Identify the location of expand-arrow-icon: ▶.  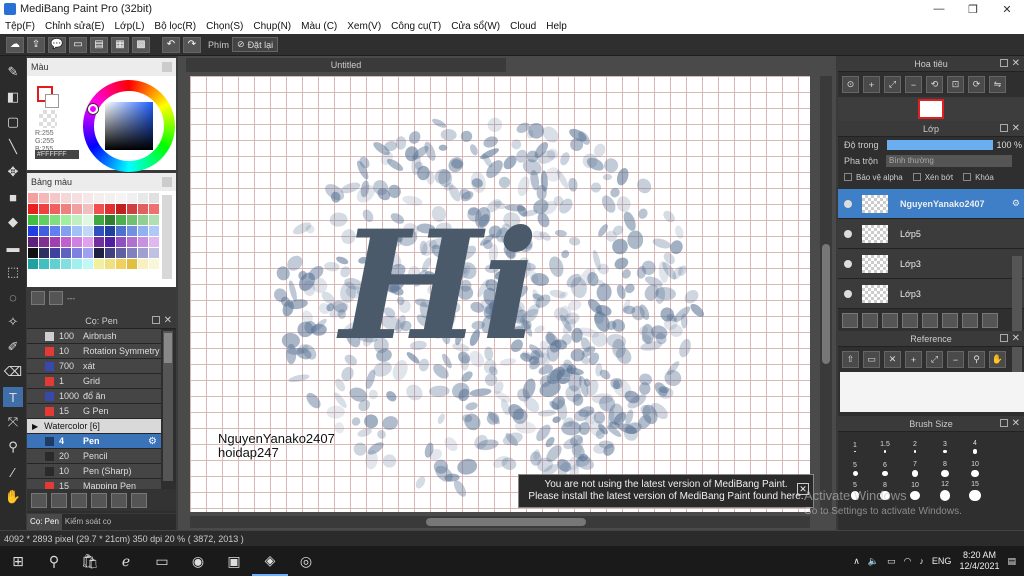
(35, 426).